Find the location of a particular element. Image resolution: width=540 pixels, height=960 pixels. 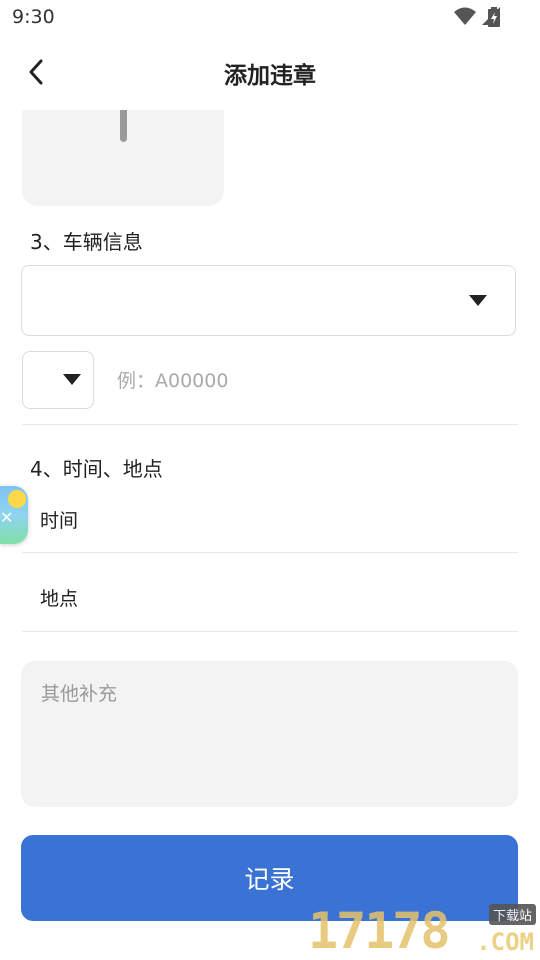

page-title: 添加违章 is located at coordinates (270, 76).